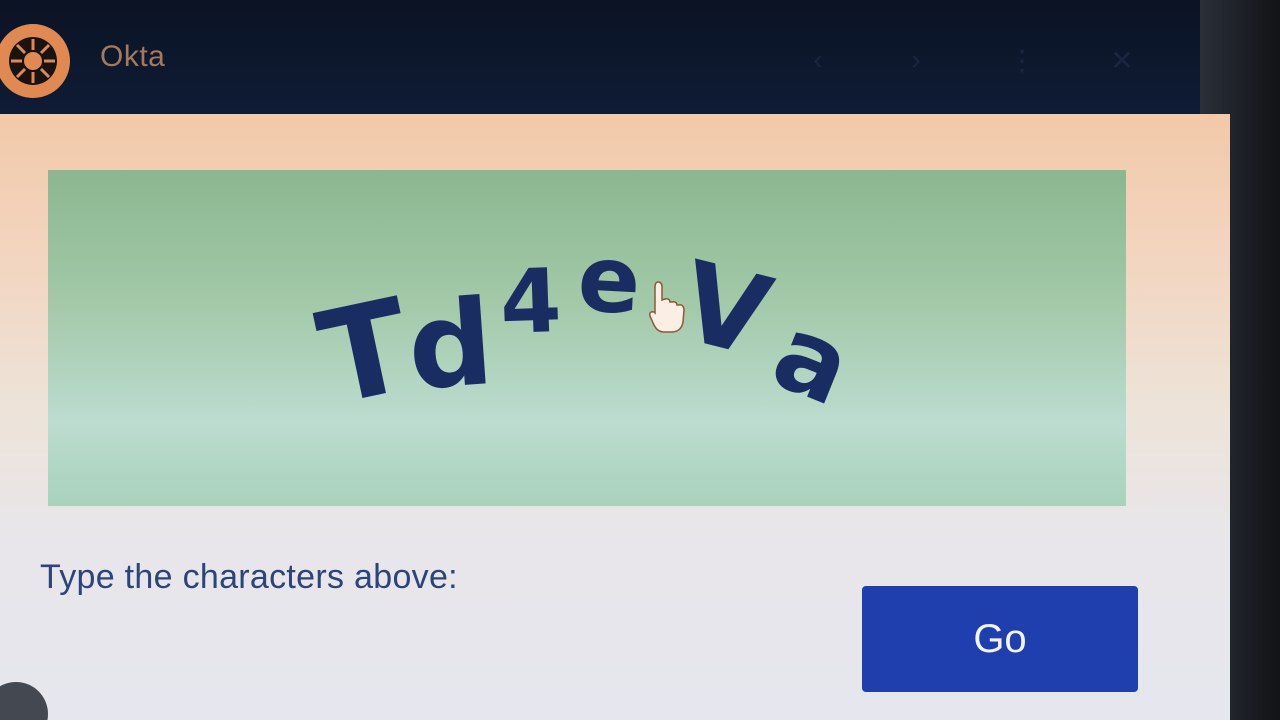 The height and width of the screenshot is (720, 1280). What do you see at coordinates (249, 577) in the screenshot?
I see `captcha-prompt: Type the characters above:` at bounding box center [249, 577].